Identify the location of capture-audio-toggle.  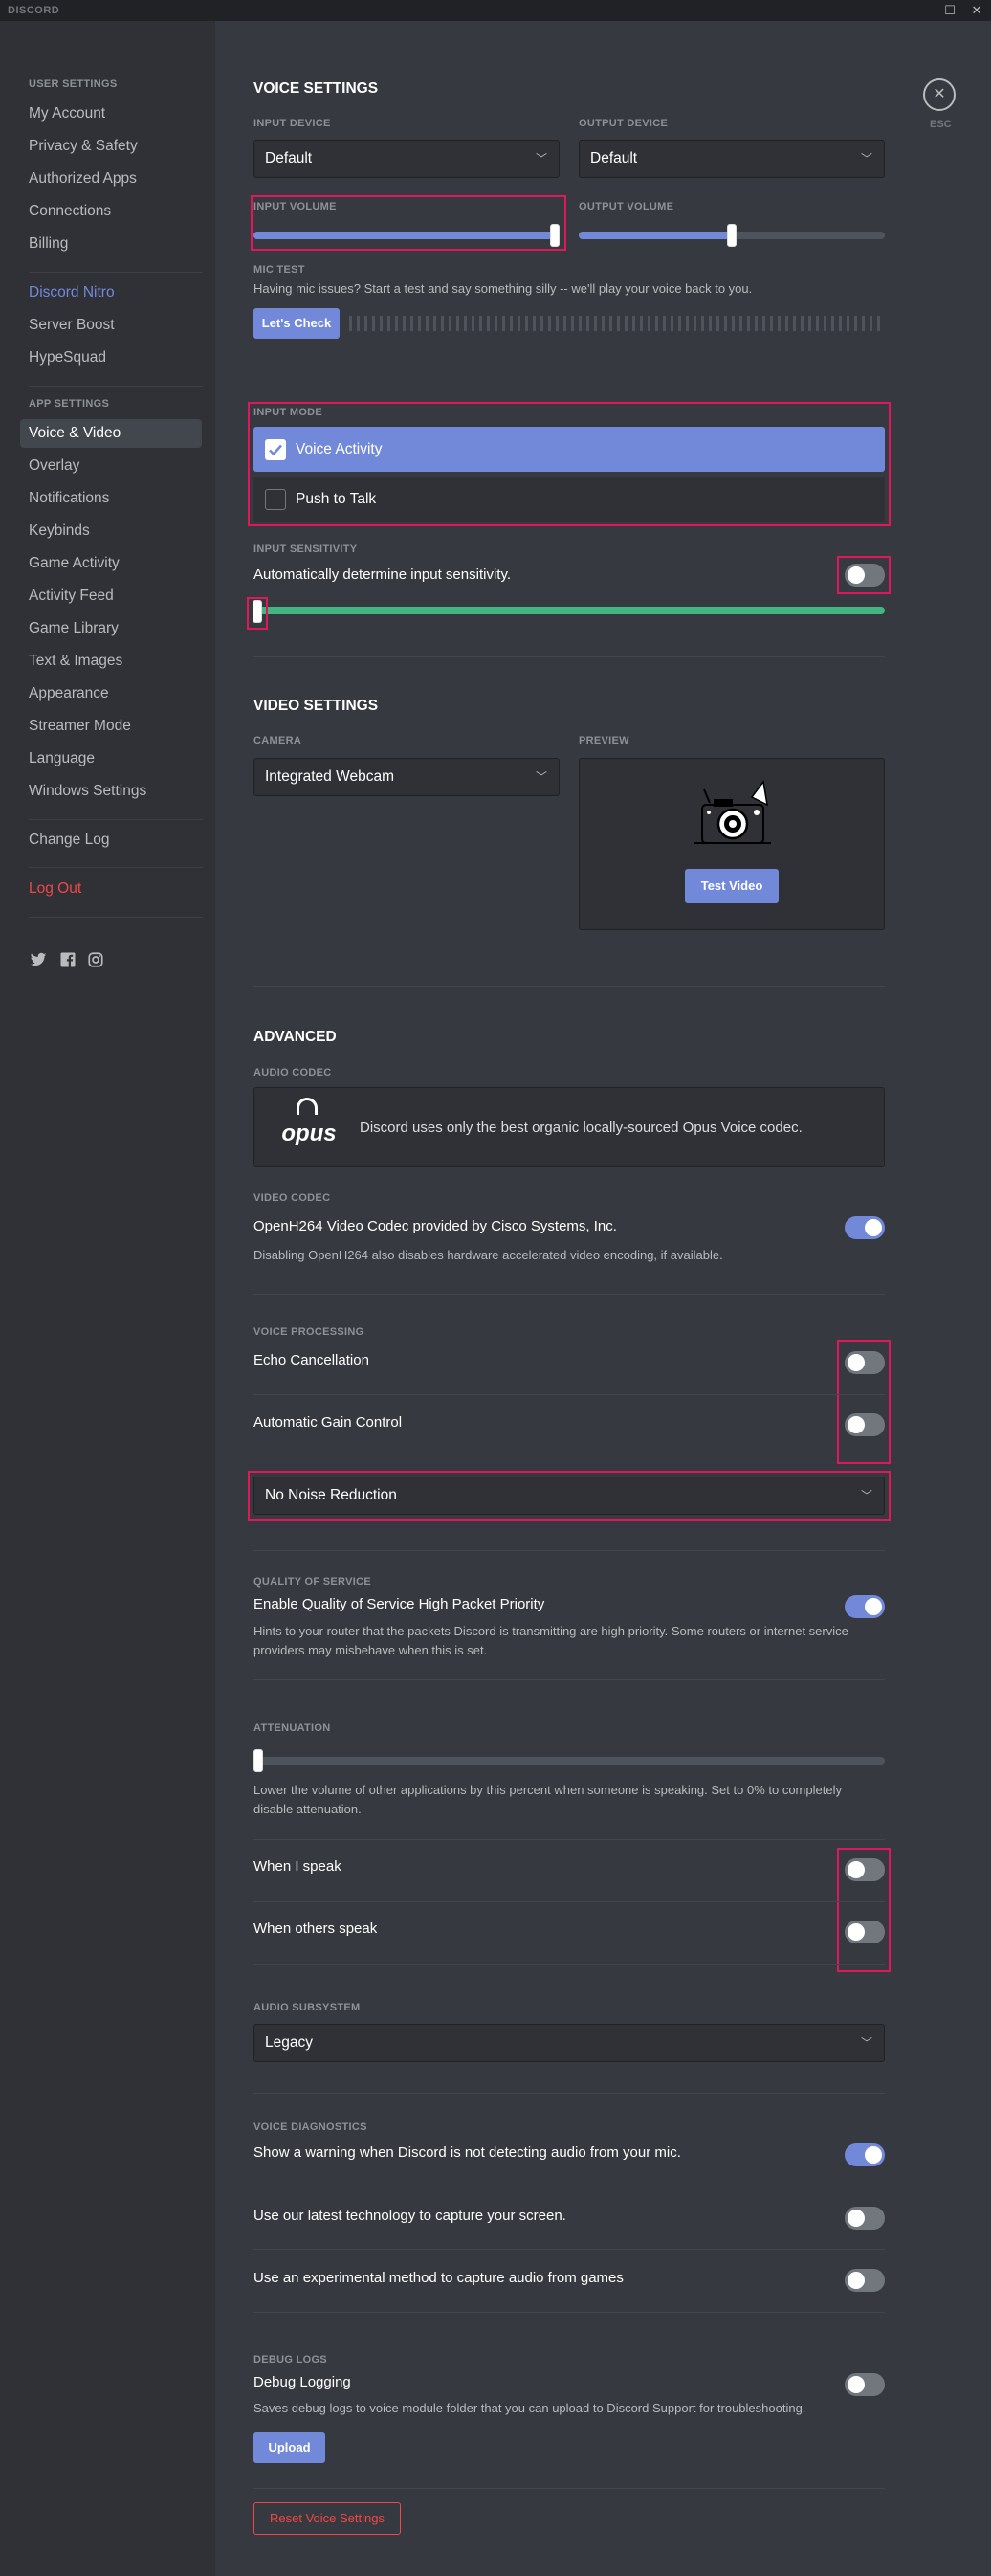
(865, 2280).